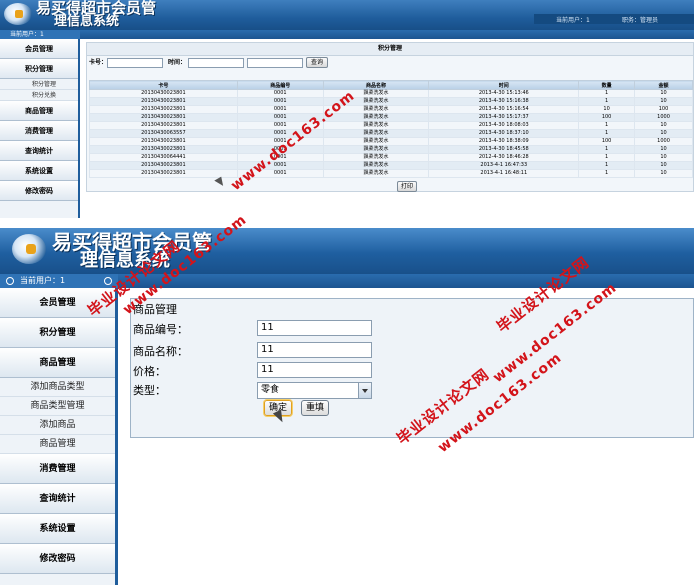  What do you see at coordinates (663, 85) in the screenshot?
I see `col-amount: 金额` at bounding box center [663, 85].